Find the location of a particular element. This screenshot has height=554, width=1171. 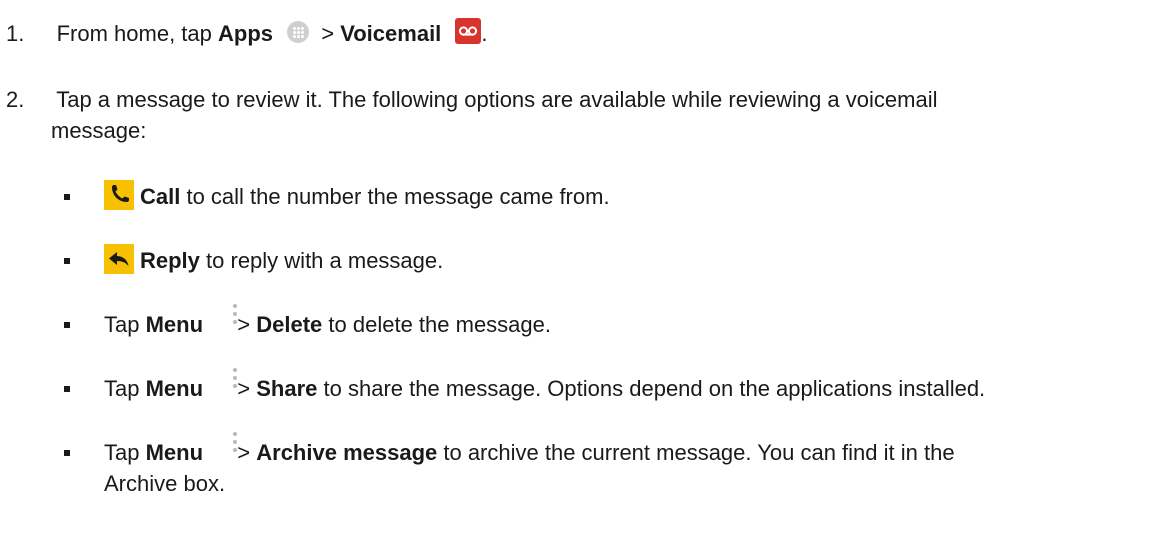

step-2-line2: message: is located at coordinates (98, 131).